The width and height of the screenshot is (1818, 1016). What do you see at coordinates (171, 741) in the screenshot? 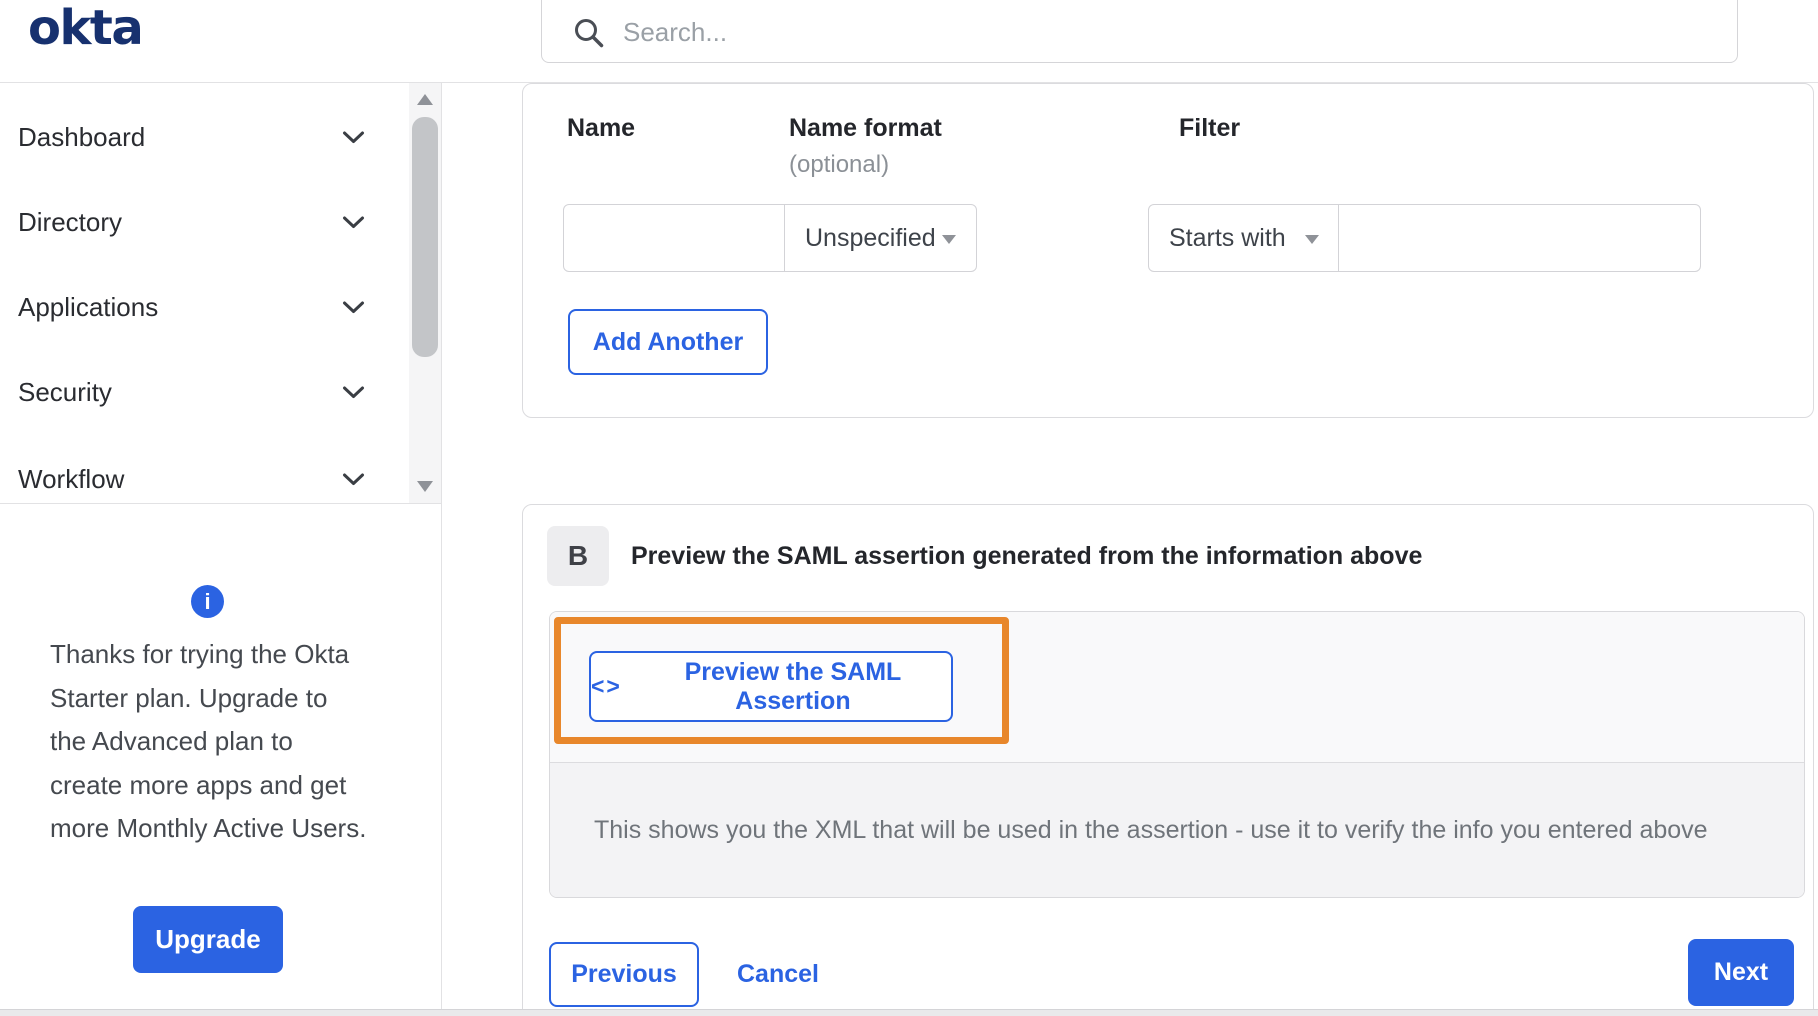
I see `plan-notice-line: the Advanced plan to` at bounding box center [171, 741].